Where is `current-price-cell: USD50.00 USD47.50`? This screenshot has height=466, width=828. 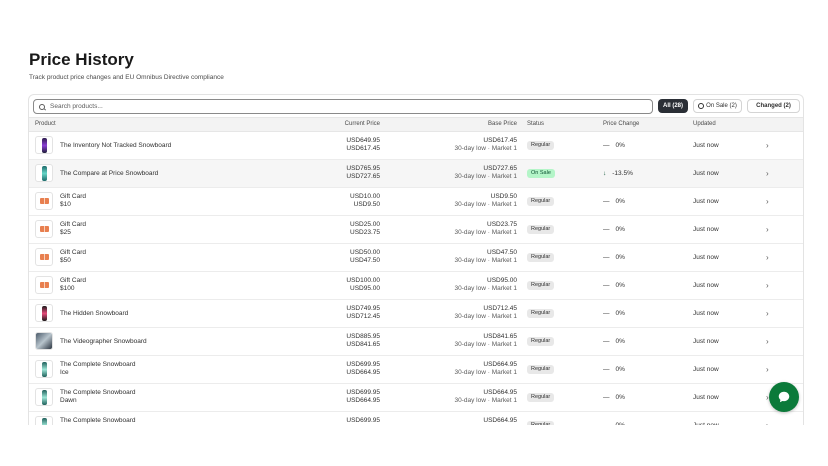 current-price-cell: USD50.00 USD47.50 is located at coordinates (365, 257).